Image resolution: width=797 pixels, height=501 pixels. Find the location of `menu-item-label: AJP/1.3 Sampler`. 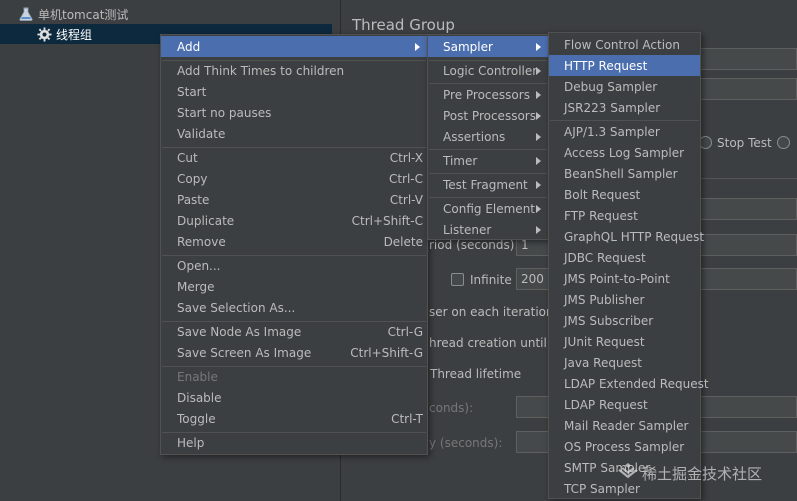

menu-item-label: AJP/1.3 Sampler is located at coordinates (612, 131).